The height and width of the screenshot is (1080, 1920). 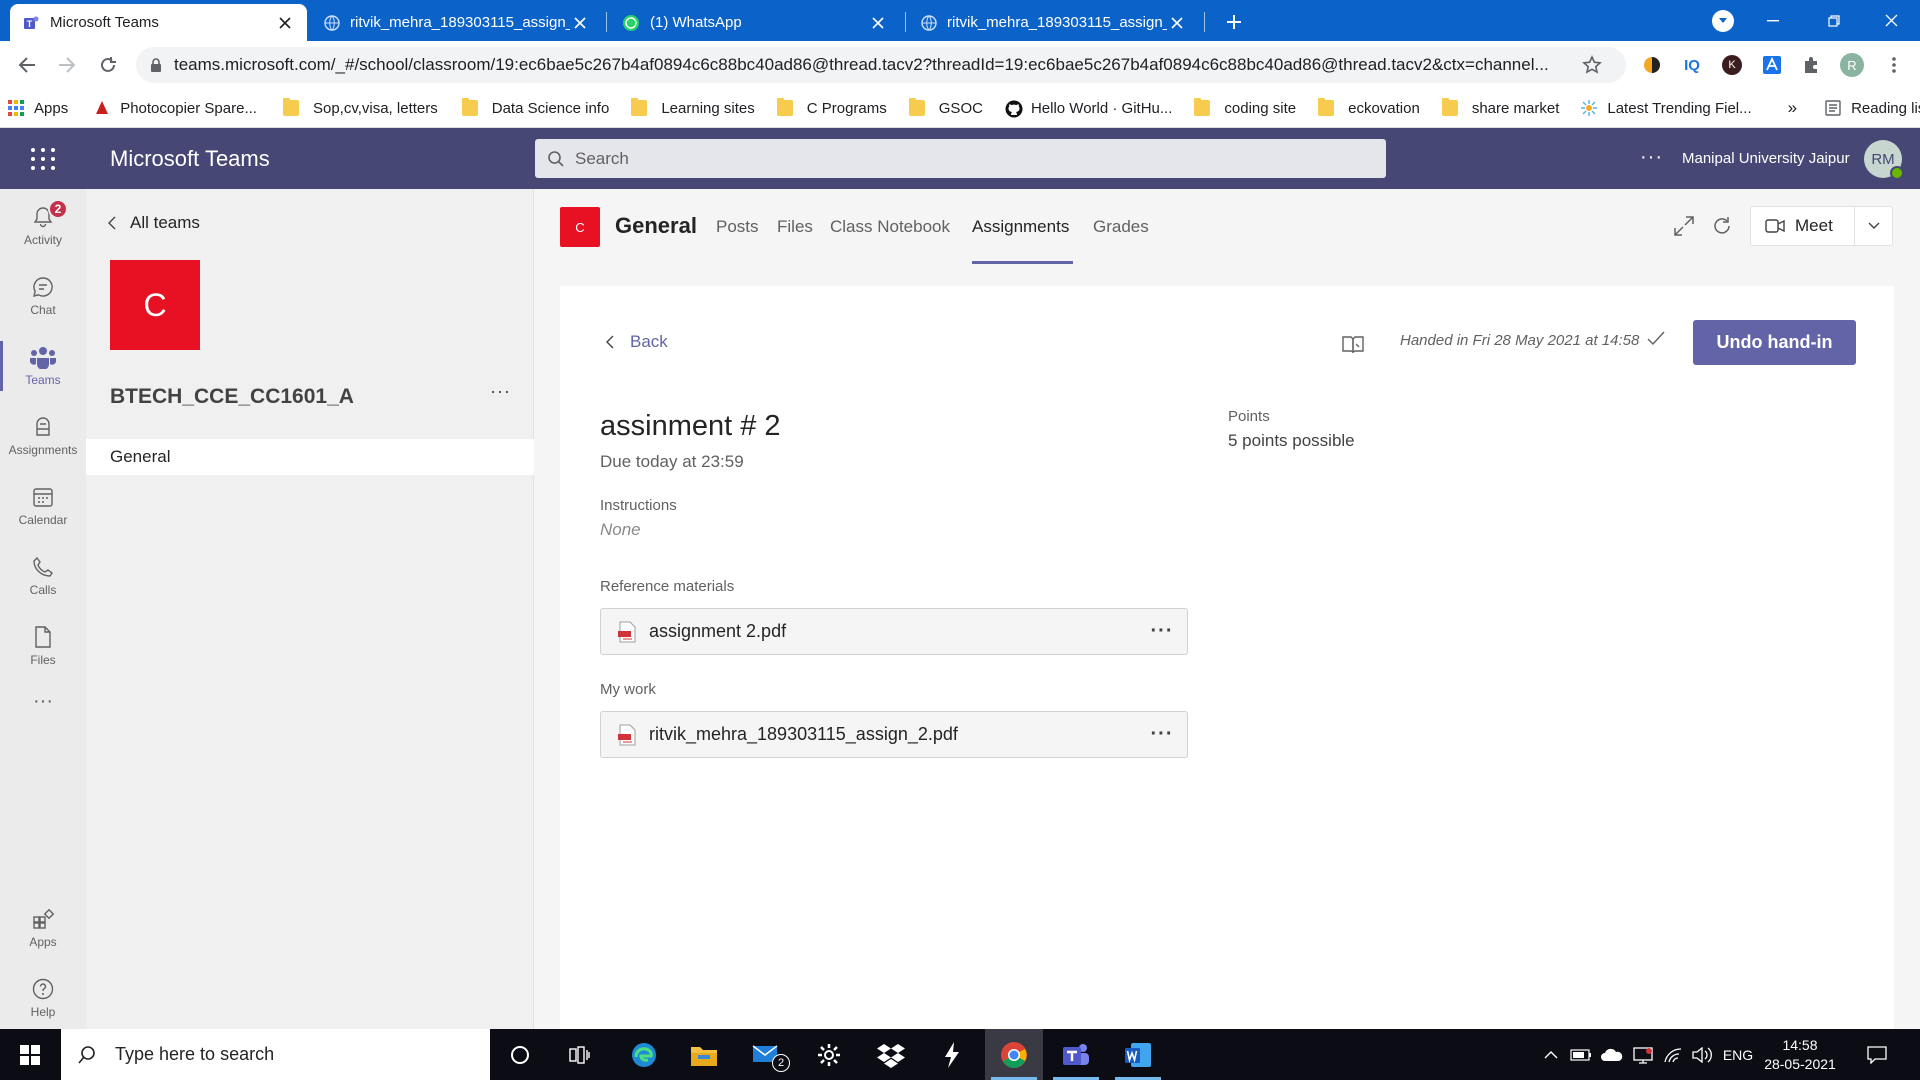 What do you see at coordinates (520, 1054) in the screenshot?
I see `cortana-icon` at bounding box center [520, 1054].